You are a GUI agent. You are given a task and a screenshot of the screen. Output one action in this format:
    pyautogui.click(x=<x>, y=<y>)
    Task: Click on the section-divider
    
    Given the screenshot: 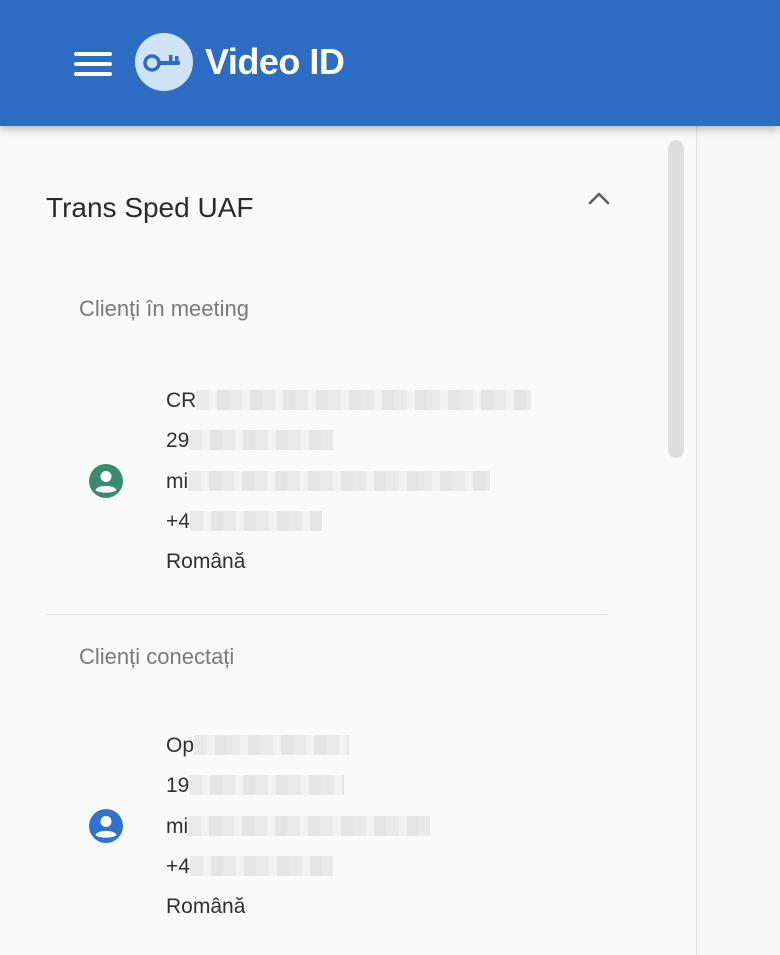 What is the action you would take?
    pyautogui.click(x=326, y=614)
    